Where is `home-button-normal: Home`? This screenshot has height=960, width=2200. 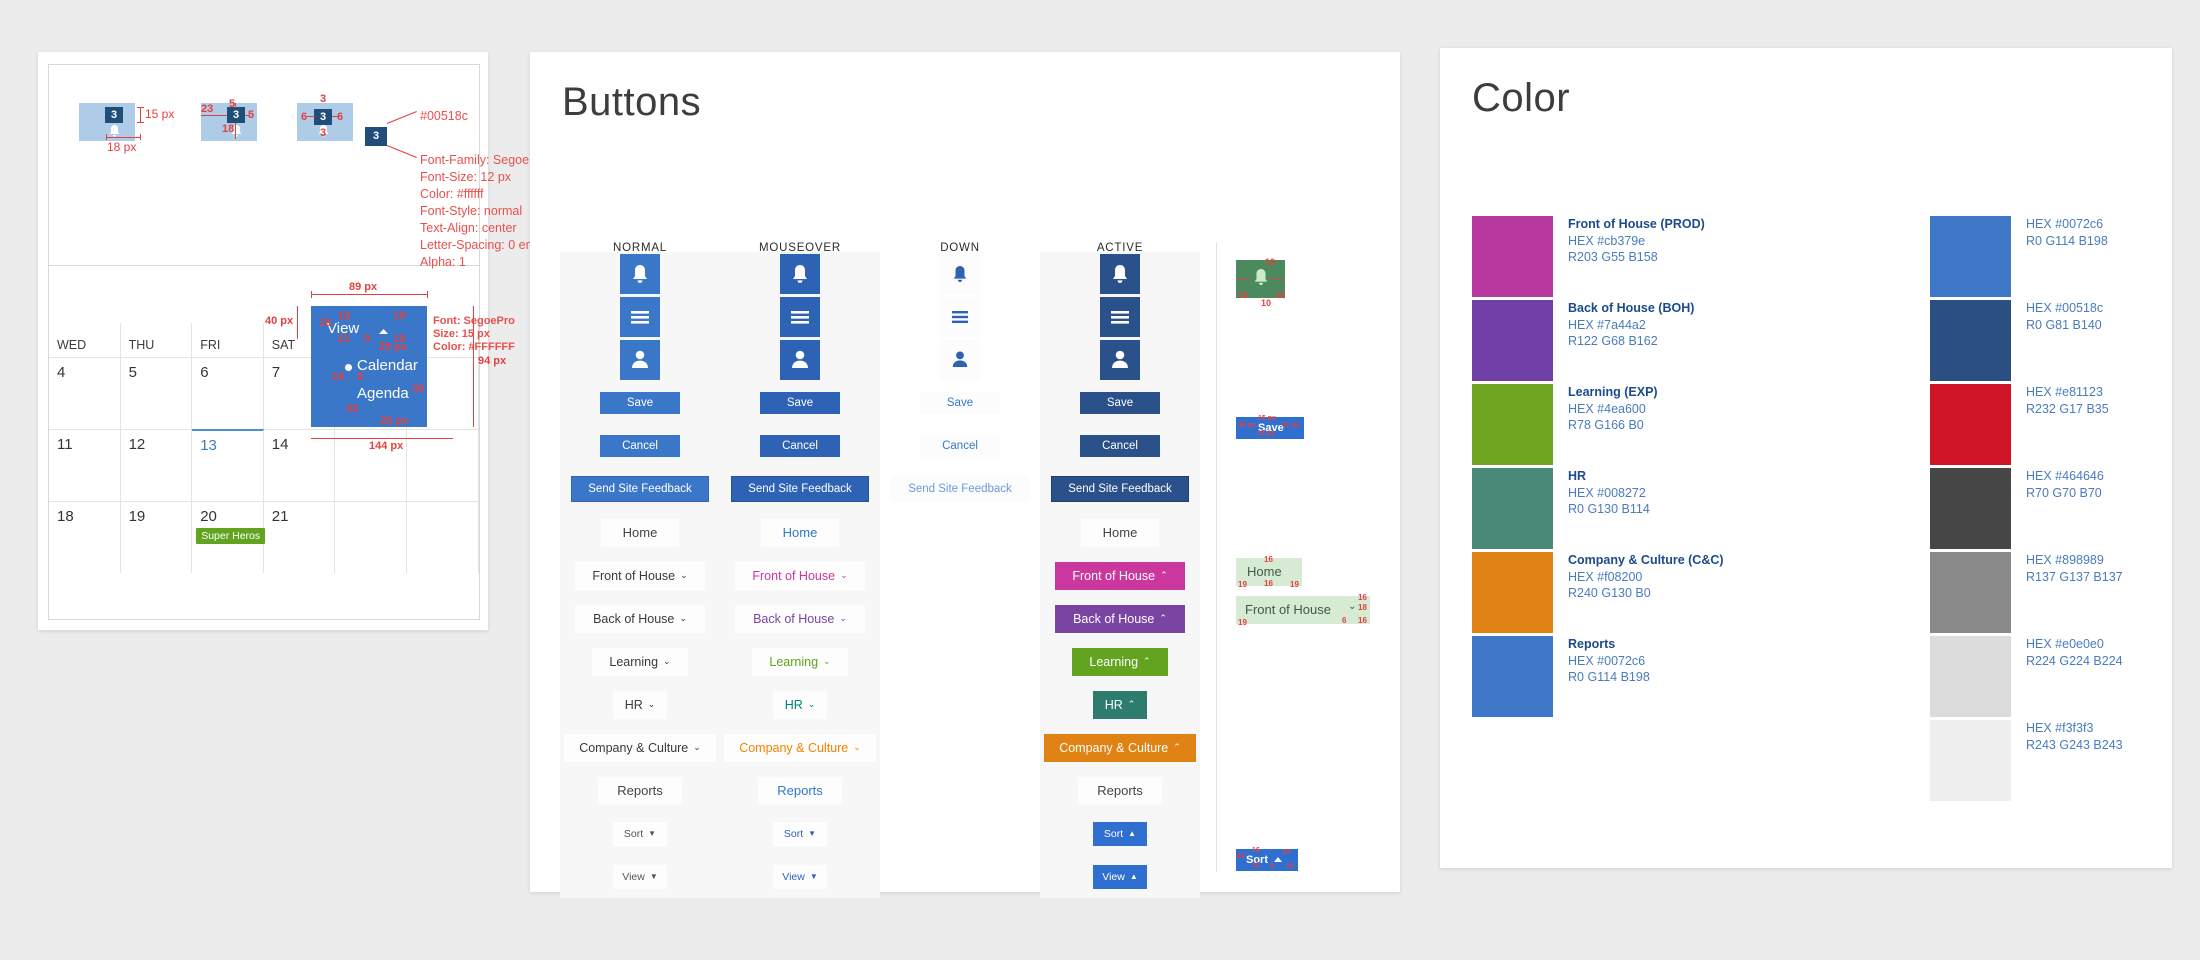 home-button-normal: Home is located at coordinates (640, 532).